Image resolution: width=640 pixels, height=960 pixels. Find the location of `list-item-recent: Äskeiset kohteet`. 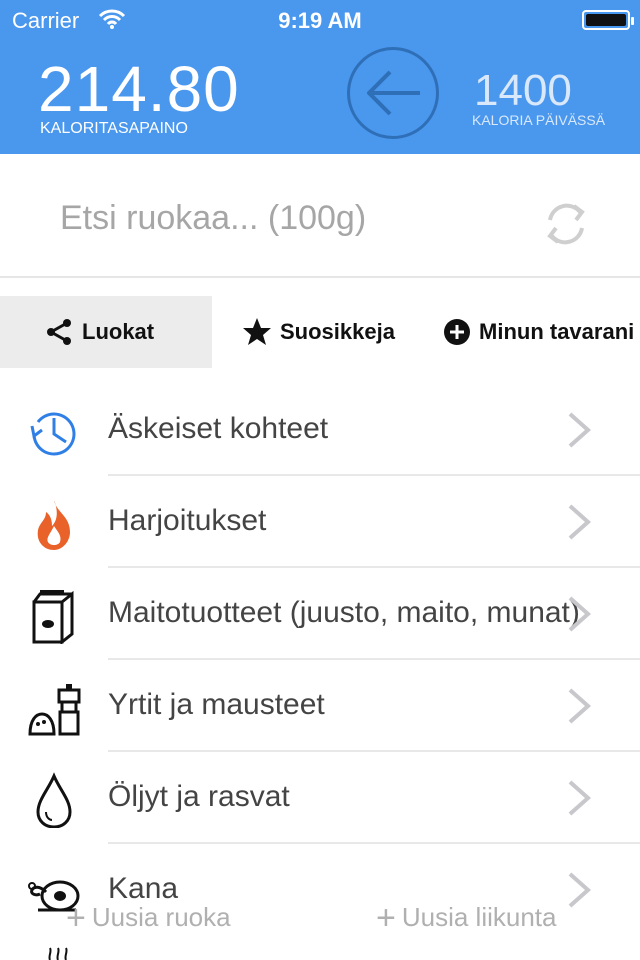

list-item-recent: Äskeiset kohteet is located at coordinates (320, 430).